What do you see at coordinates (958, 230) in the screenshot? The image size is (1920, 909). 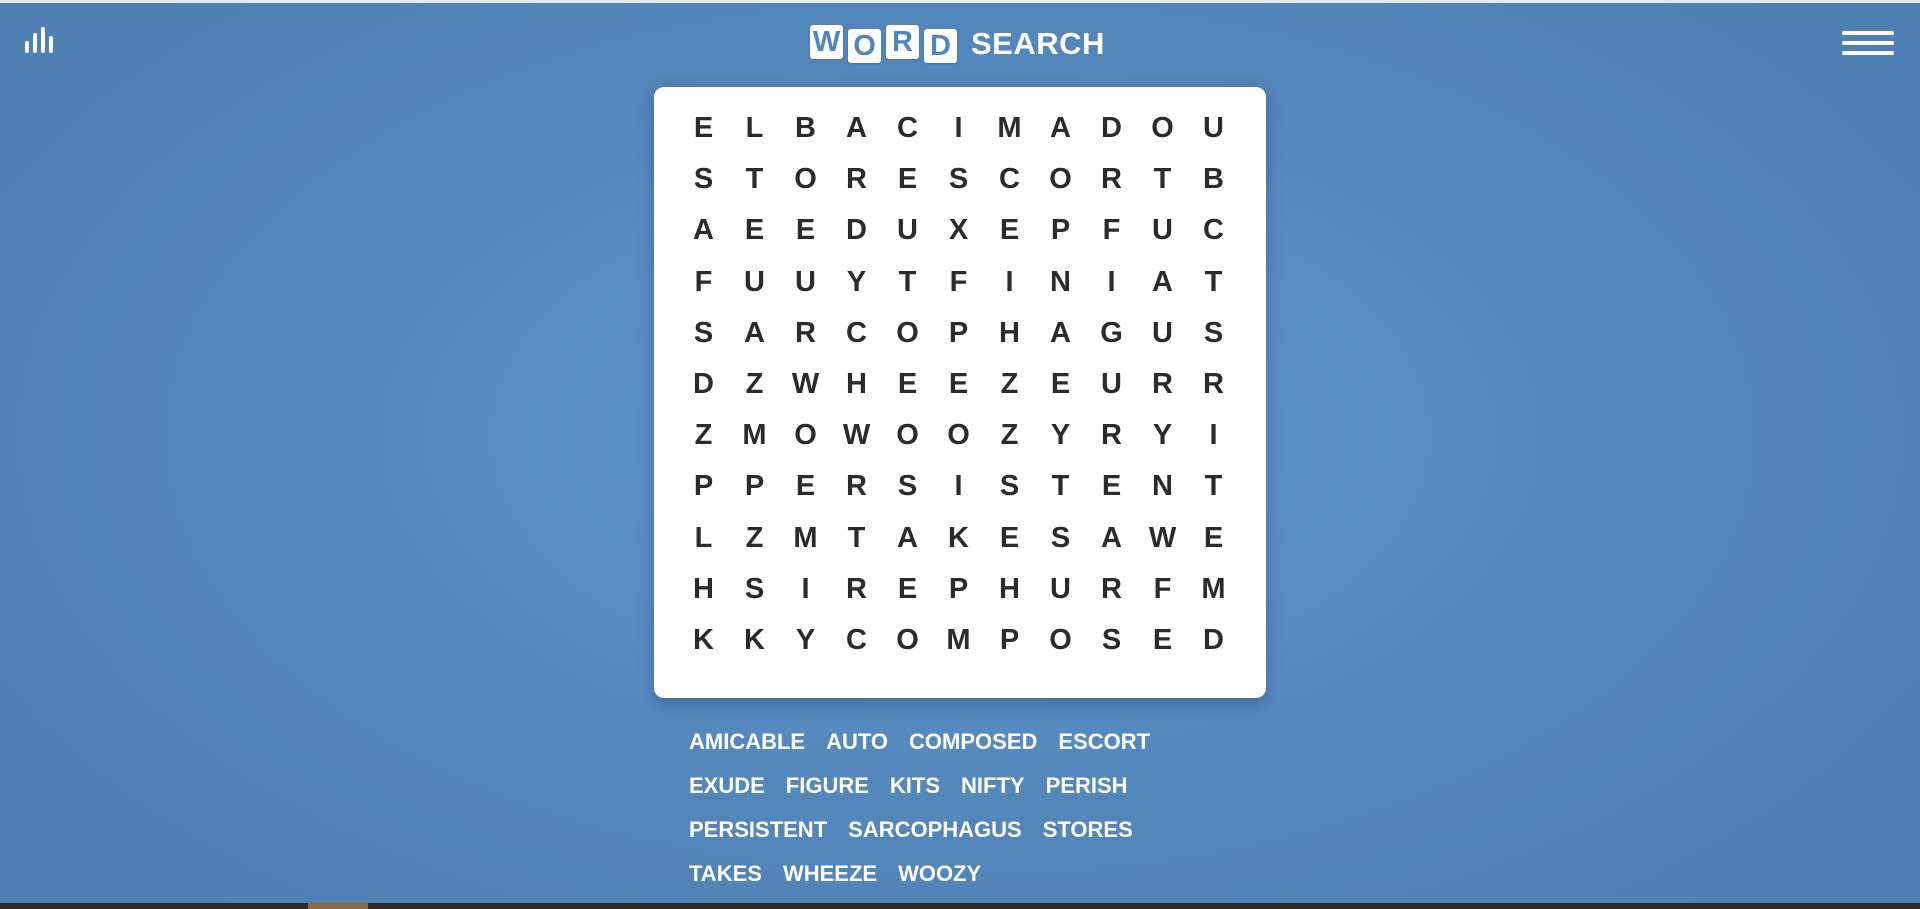 I see `grid-cell: X` at bounding box center [958, 230].